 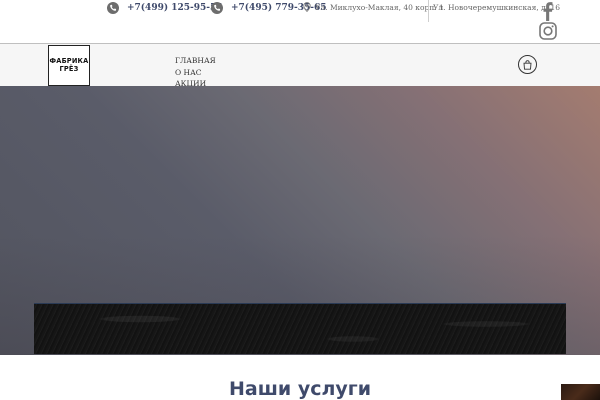 What do you see at coordinates (428, 11) in the screenshot?
I see `divider` at bounding box center [428, 11].